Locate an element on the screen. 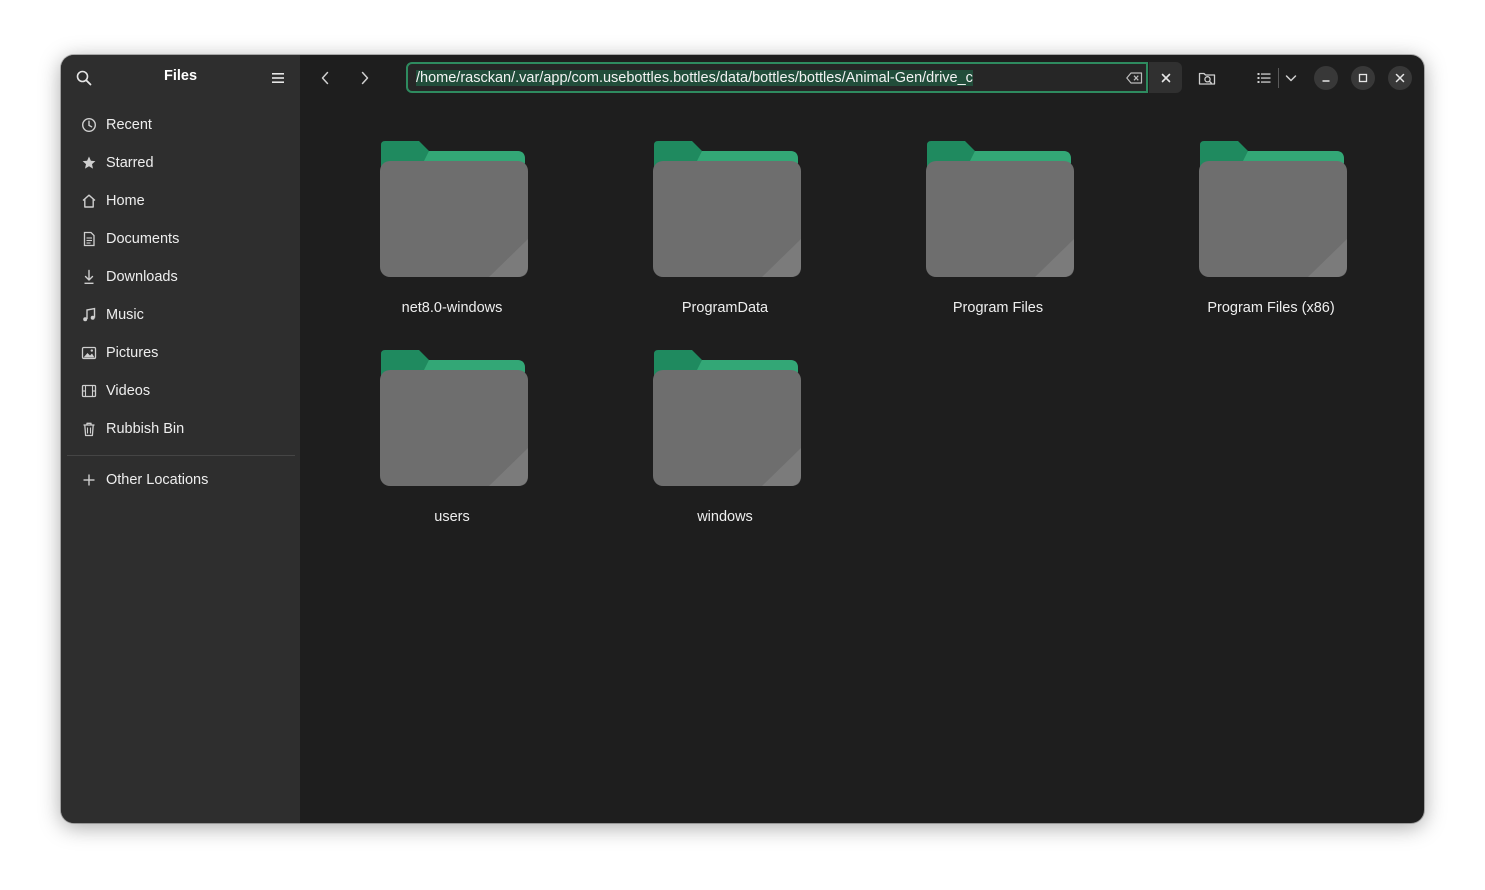 The width and height of the screenshot is (1485, 890). close-window-button is located at coordinates (1400, 78).